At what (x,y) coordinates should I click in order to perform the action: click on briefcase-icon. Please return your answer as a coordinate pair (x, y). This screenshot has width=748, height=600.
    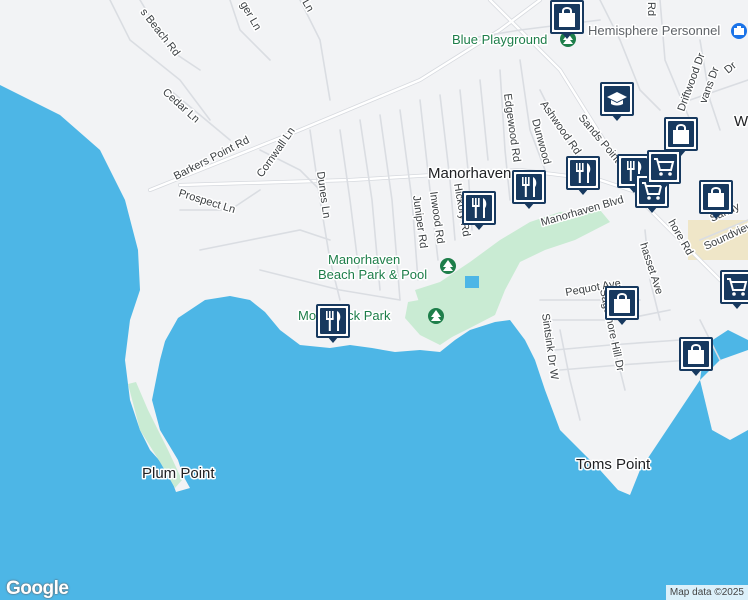
    Looking at the image, I should click on (739, 31).